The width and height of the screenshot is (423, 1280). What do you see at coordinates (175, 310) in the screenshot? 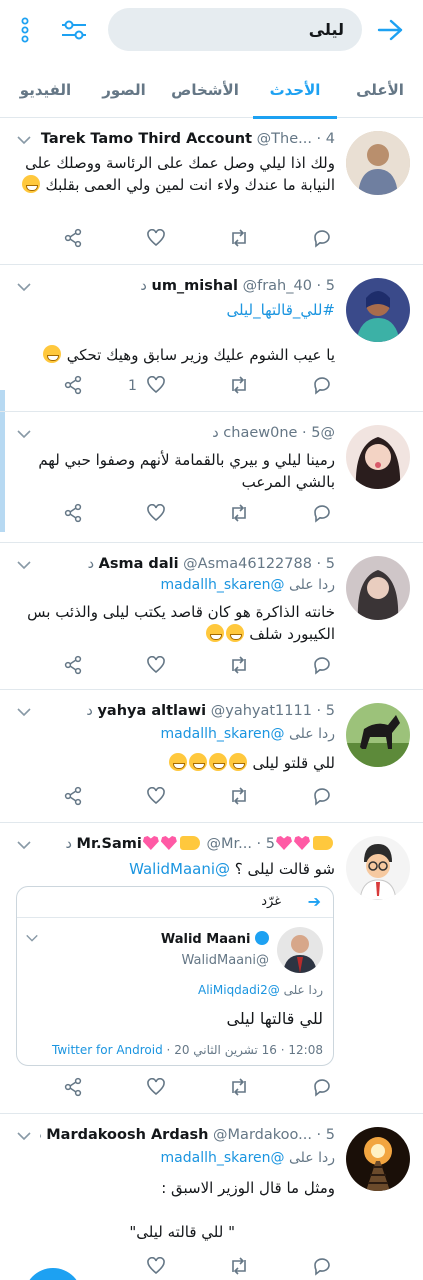
I see `hashtag-link: #للي_قالتها_ليلى` at bounding box center [175, 310].